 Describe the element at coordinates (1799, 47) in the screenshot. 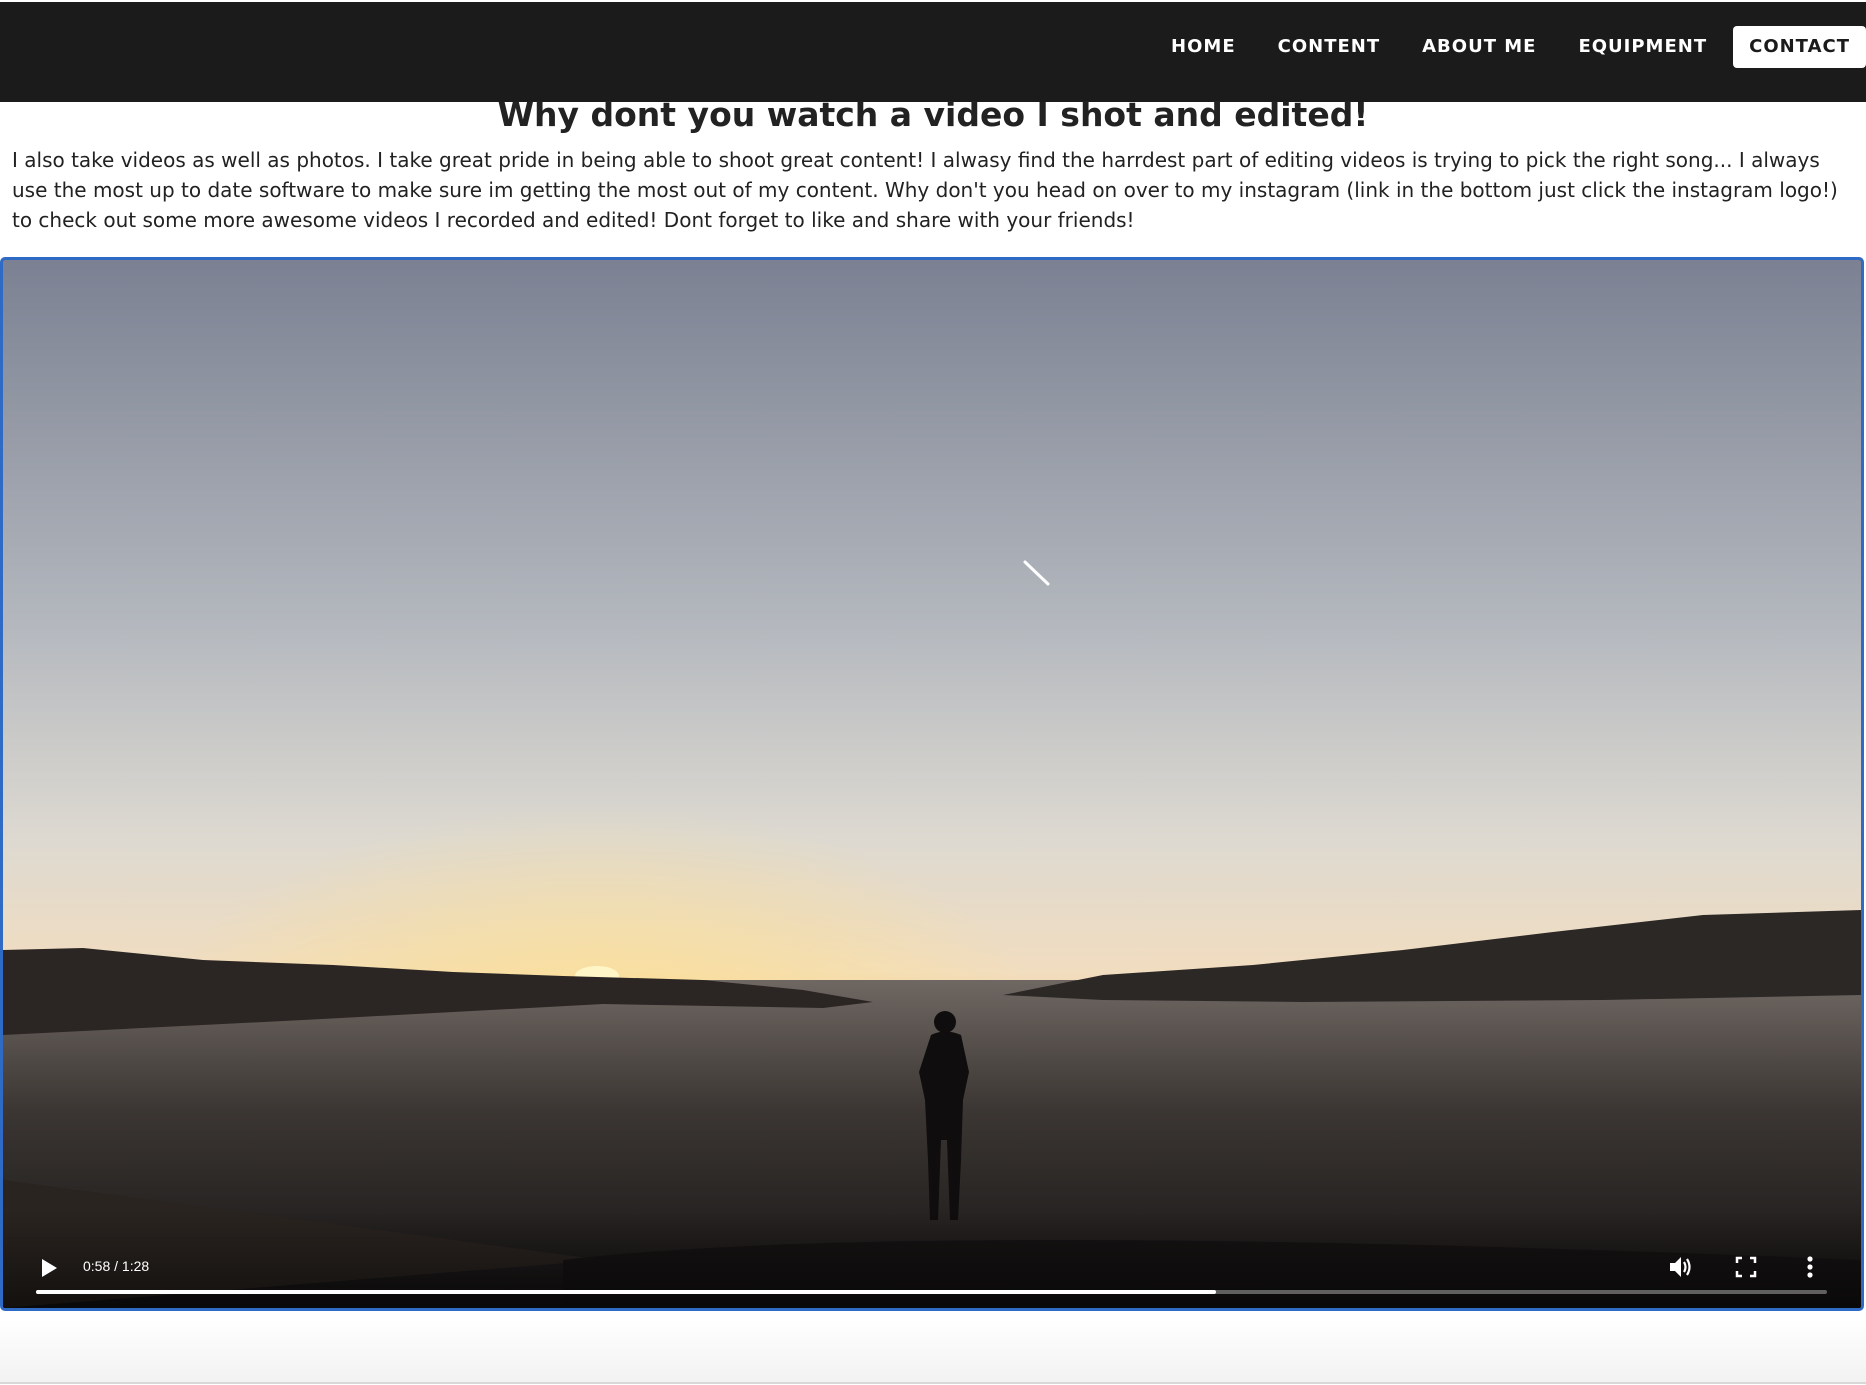

I see `nav-contact: CONTACT` at that location.